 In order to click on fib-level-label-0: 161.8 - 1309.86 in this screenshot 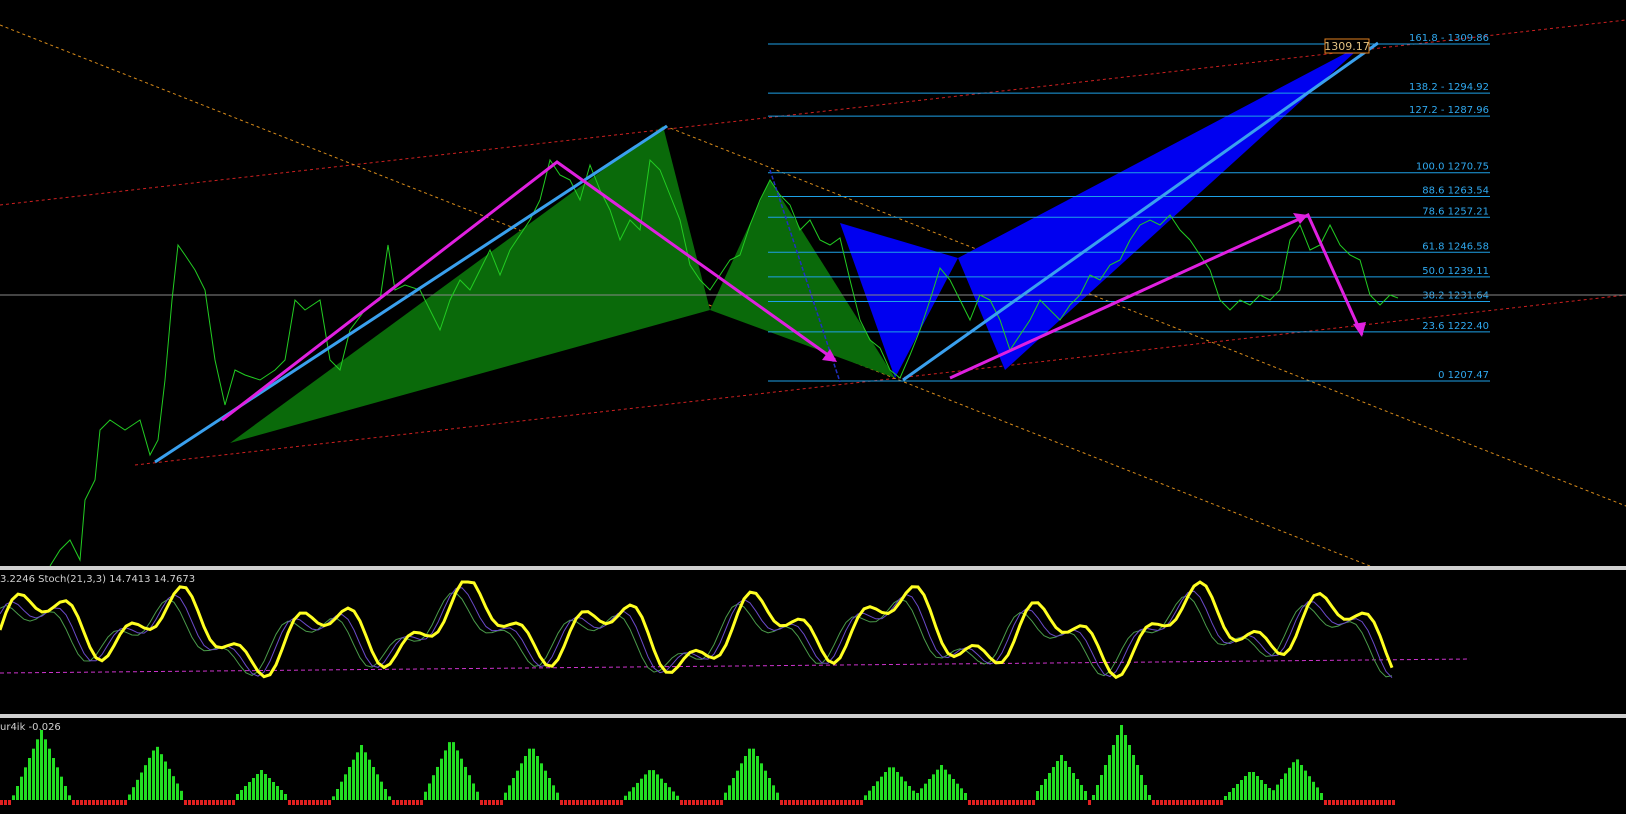, I will do `click(1449, 38)`.